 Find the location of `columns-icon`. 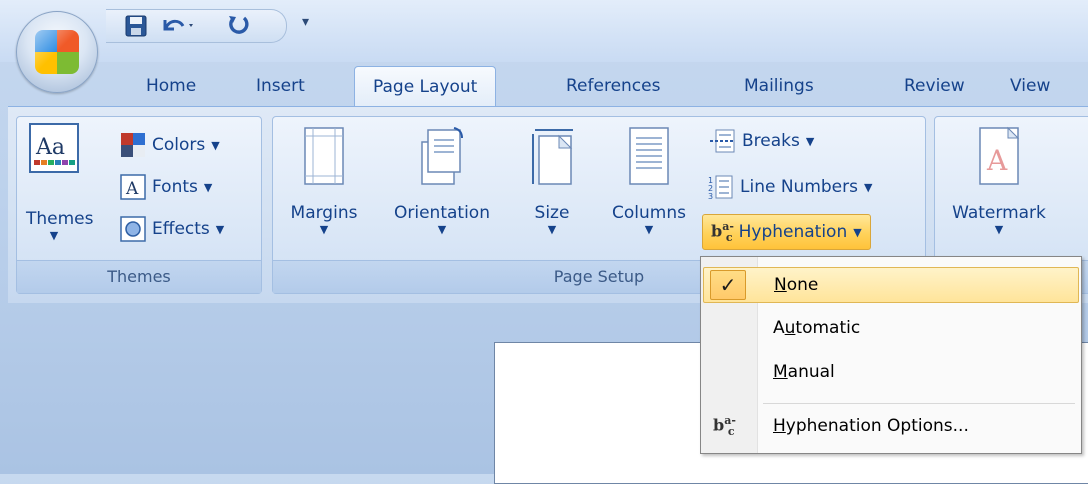

columns-icon is located at coordinates (649, 156).